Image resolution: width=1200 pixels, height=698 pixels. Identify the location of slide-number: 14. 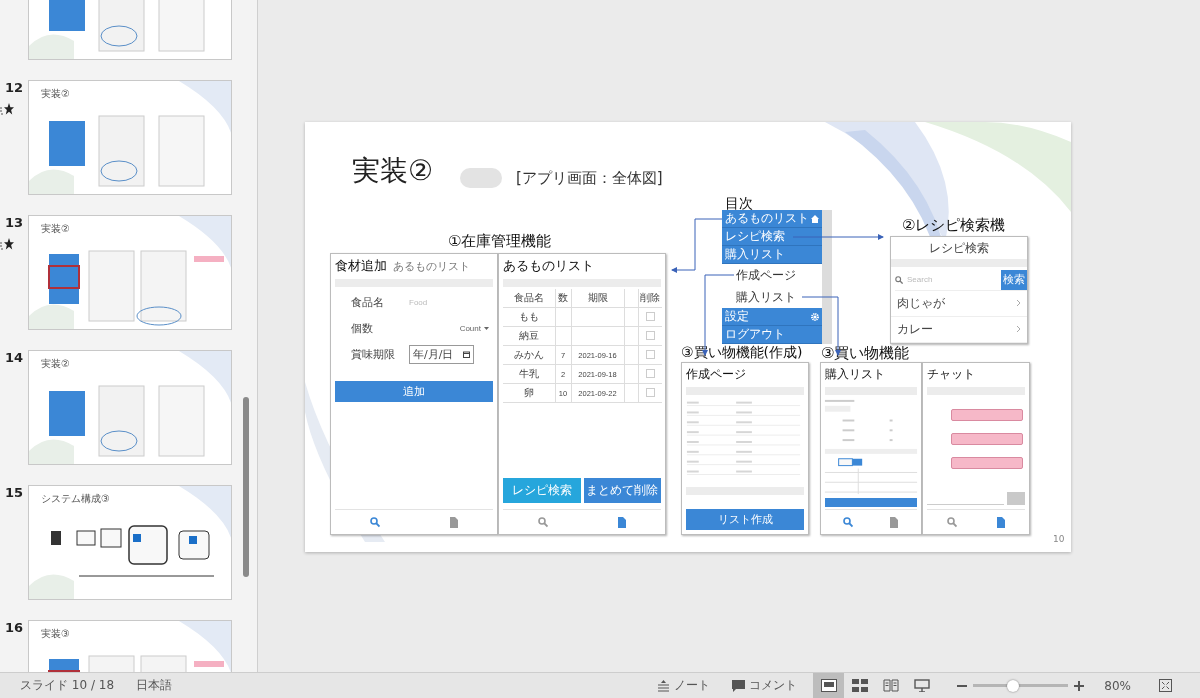
(14, 357).